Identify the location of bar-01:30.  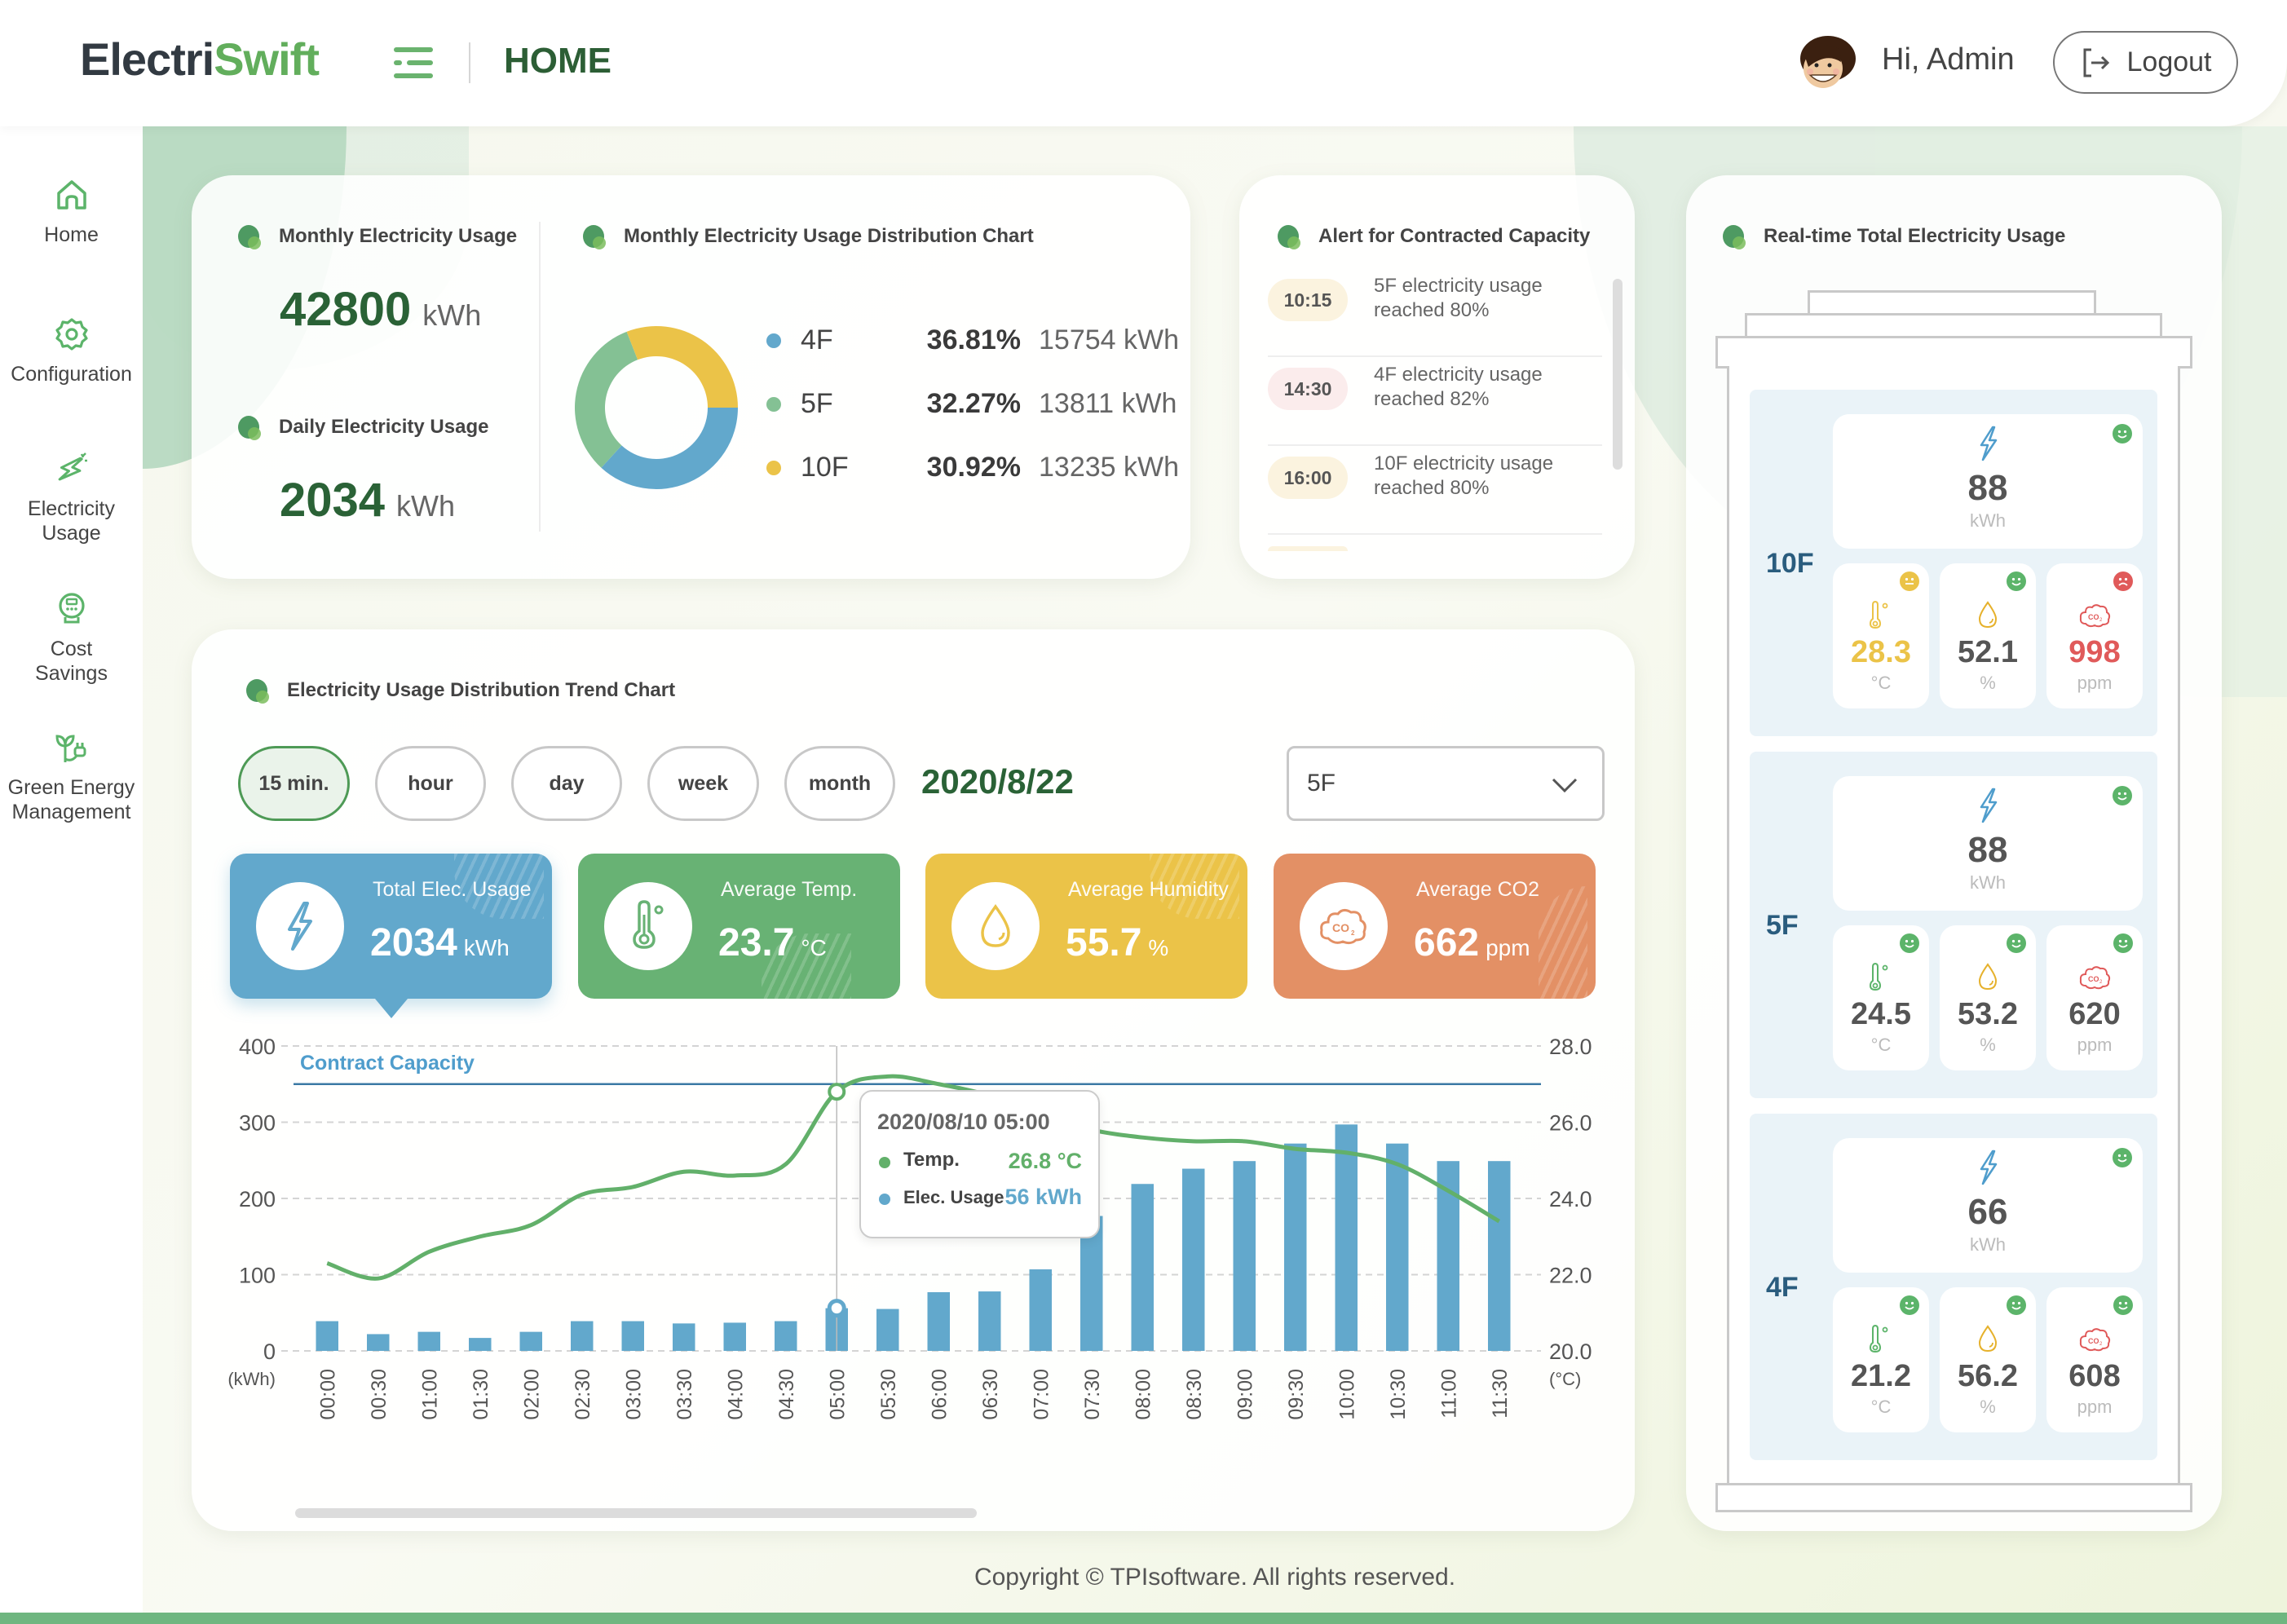
(481, 1344).